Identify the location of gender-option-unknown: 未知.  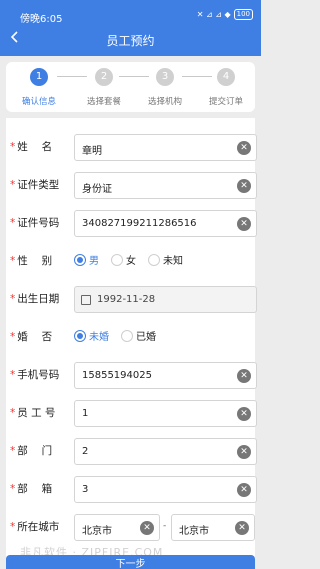
(165, 259).